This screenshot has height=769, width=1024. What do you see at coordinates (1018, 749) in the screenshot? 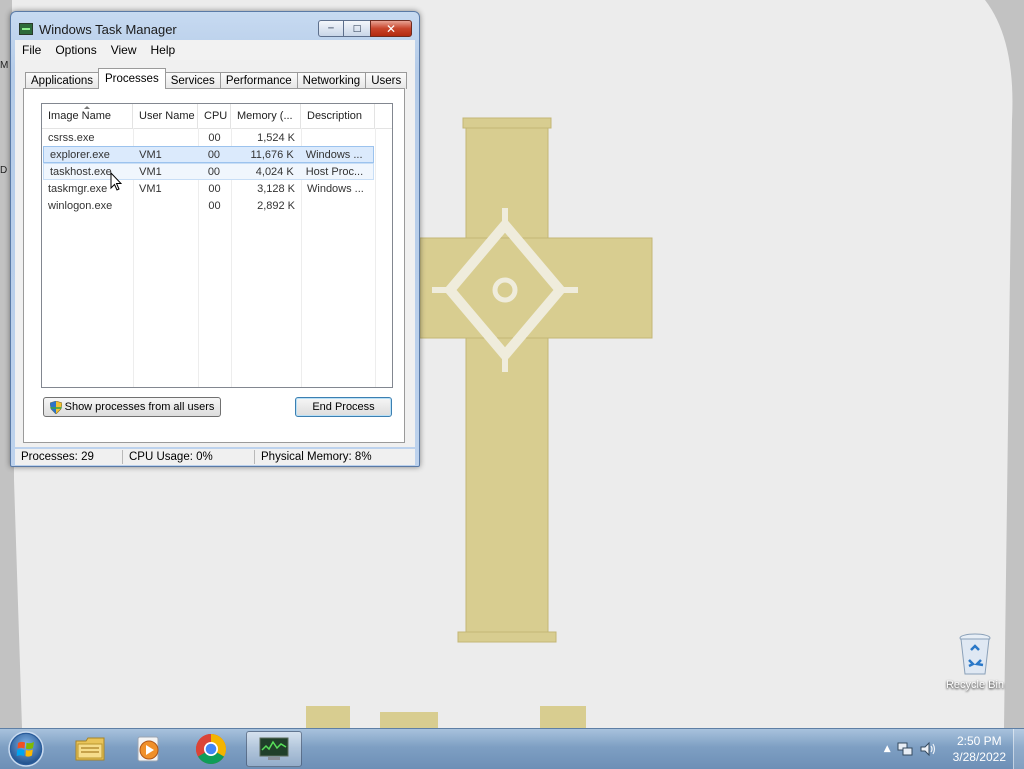
I see `show-desktop-button` at bounding box center [1018, 749].